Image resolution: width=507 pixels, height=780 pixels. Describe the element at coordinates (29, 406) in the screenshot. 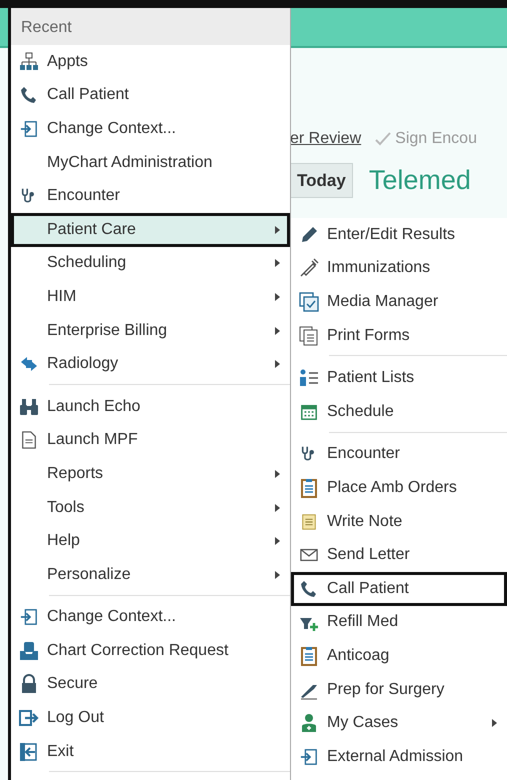

I see `binoculars-icon` at that location.